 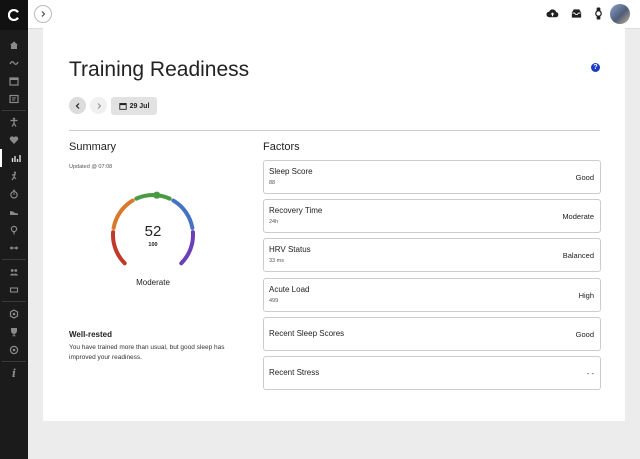 I want to click on summary-heading: Summary, so click(x=93, y=147).